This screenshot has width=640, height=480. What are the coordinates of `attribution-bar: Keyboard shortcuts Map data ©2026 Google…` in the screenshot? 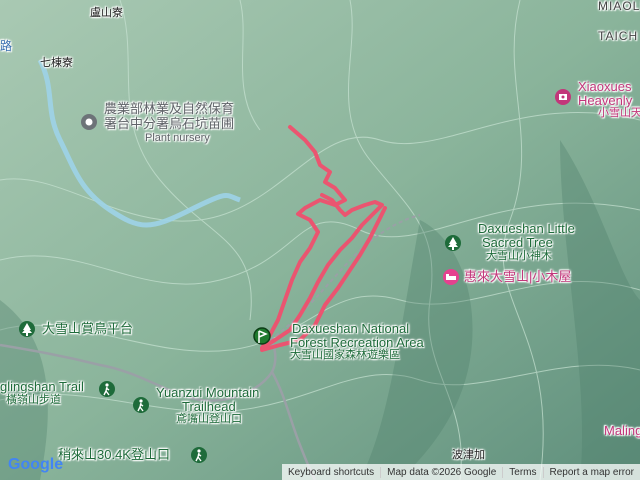 It's located at (460, 472).